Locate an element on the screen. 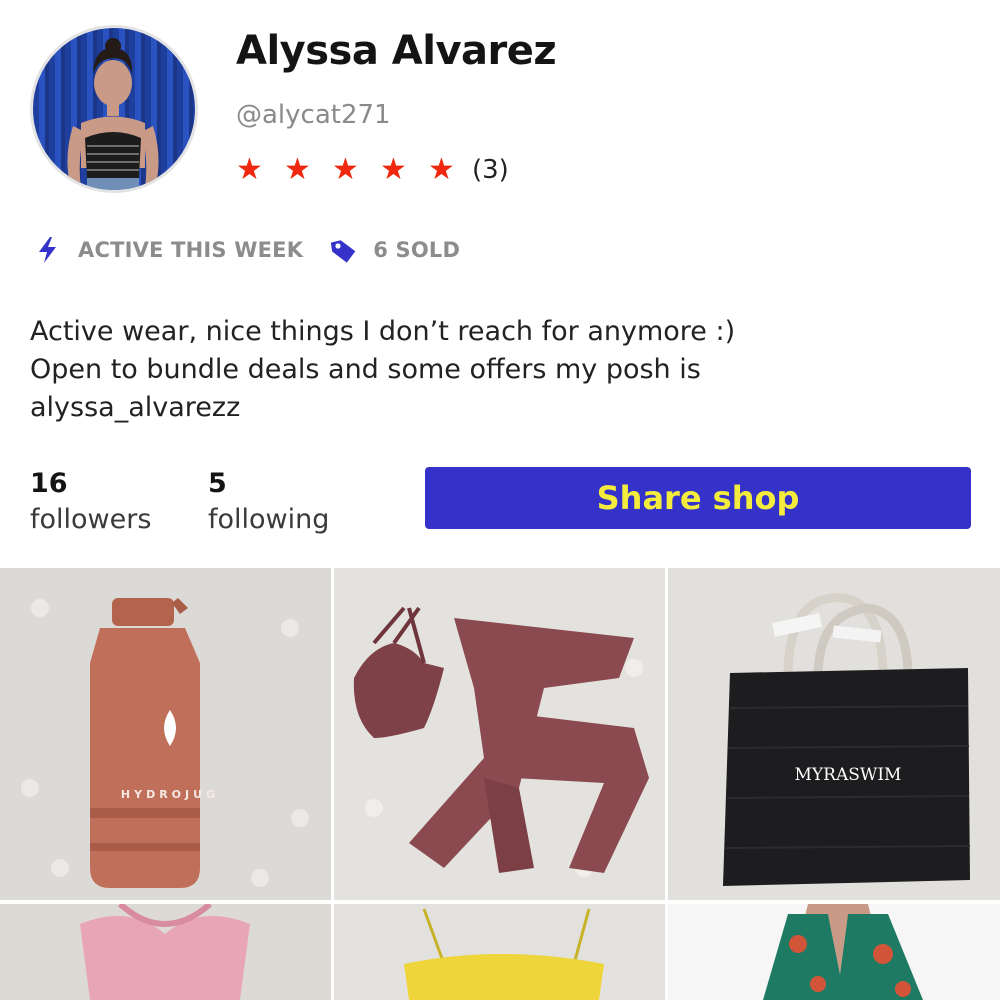  tote-bag-photo: MYRASWIM is located at coordinates (834, 734).